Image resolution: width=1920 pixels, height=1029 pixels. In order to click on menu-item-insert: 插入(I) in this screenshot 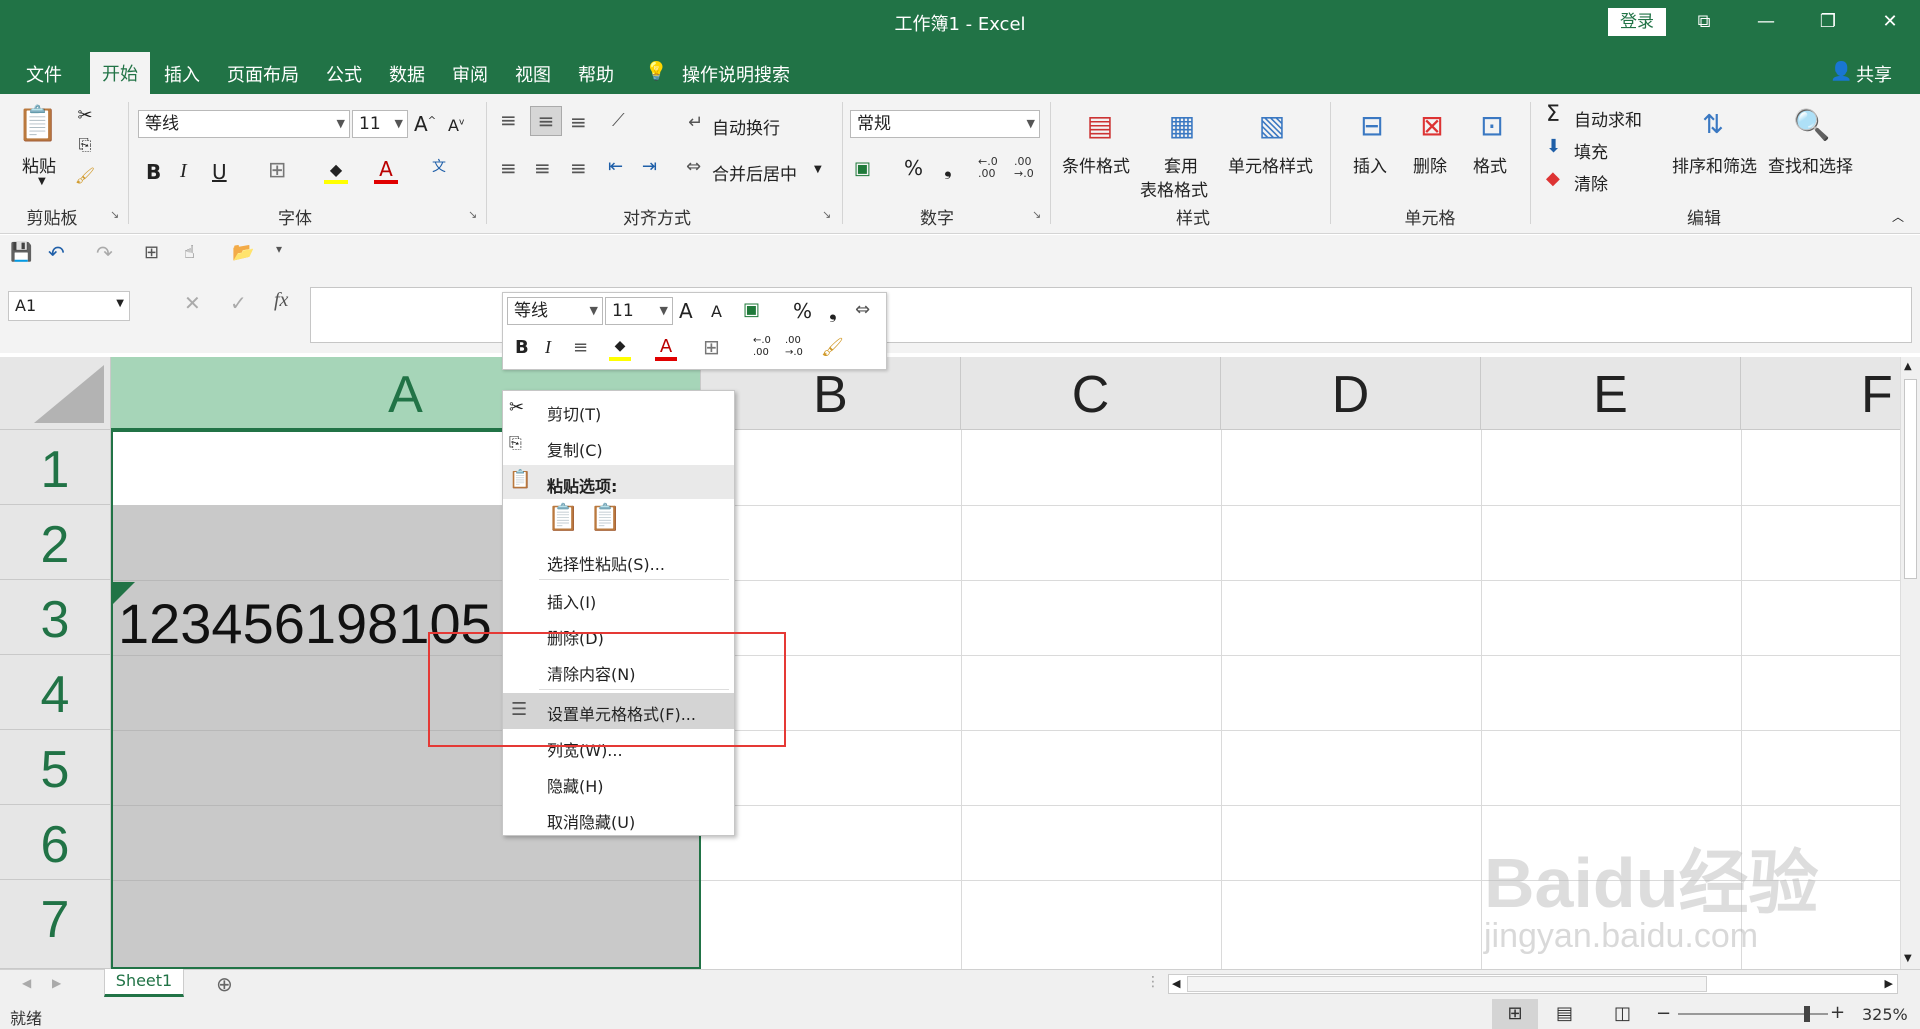, I will do `click(571, 601)`.